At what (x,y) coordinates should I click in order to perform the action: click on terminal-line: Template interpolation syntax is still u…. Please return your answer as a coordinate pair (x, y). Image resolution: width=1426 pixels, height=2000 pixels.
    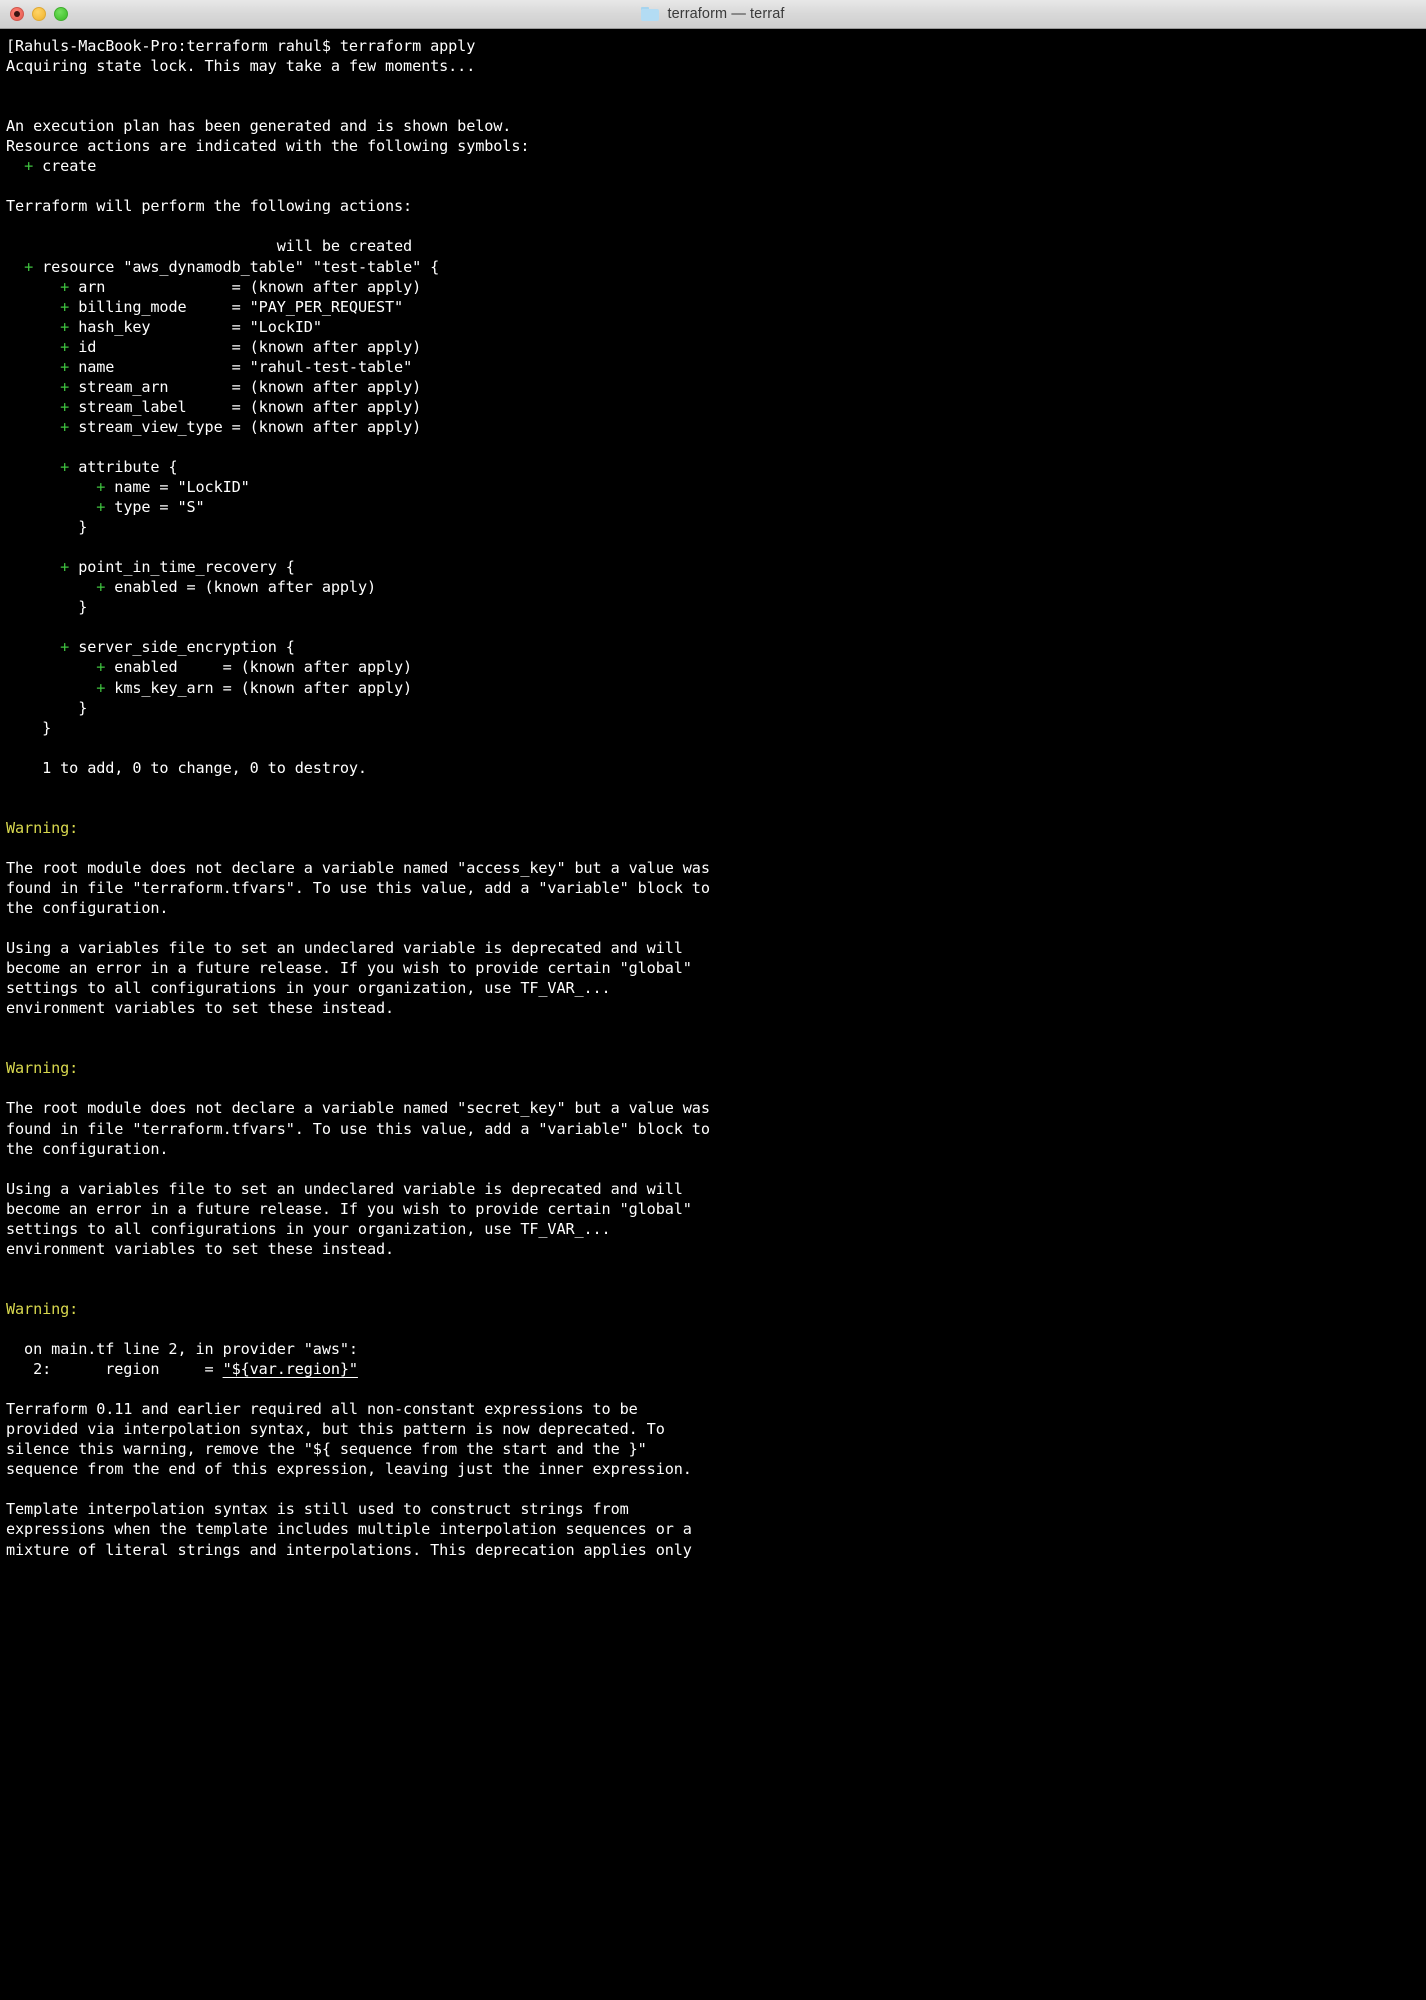
    Looking at the image, I should click on (716, 1509).